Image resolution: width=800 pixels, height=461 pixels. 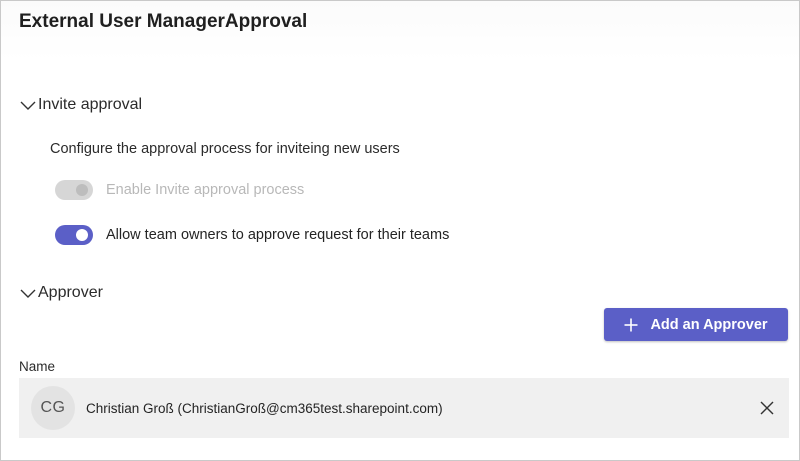 I want to click on enable-invite-approval-toggle, so click(x=74, y=190).